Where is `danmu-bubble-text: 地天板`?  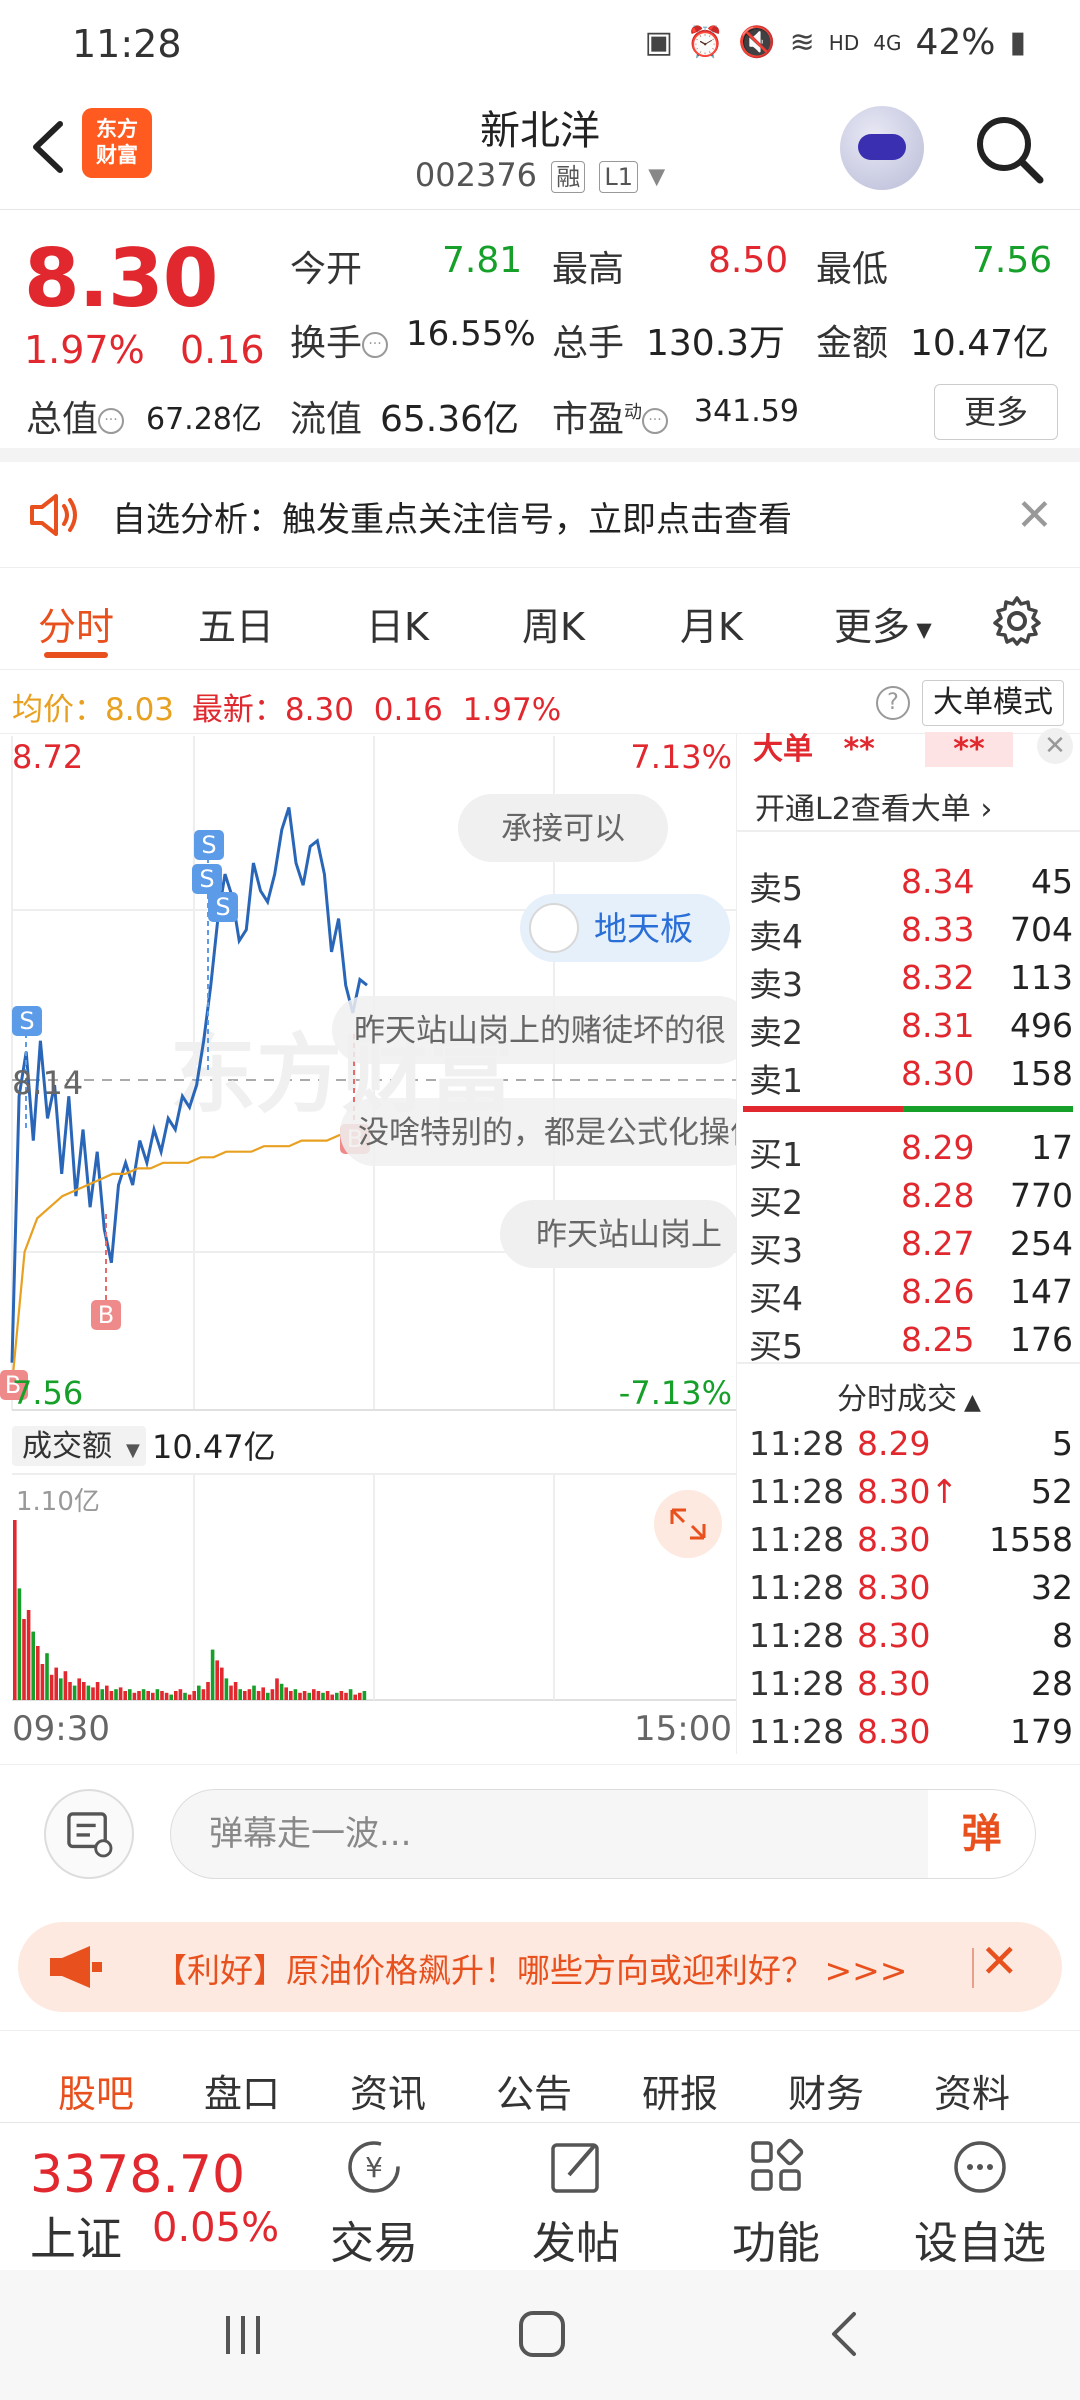
danmu-bubble-text: 地天板 is located at coordinates (643, 928).